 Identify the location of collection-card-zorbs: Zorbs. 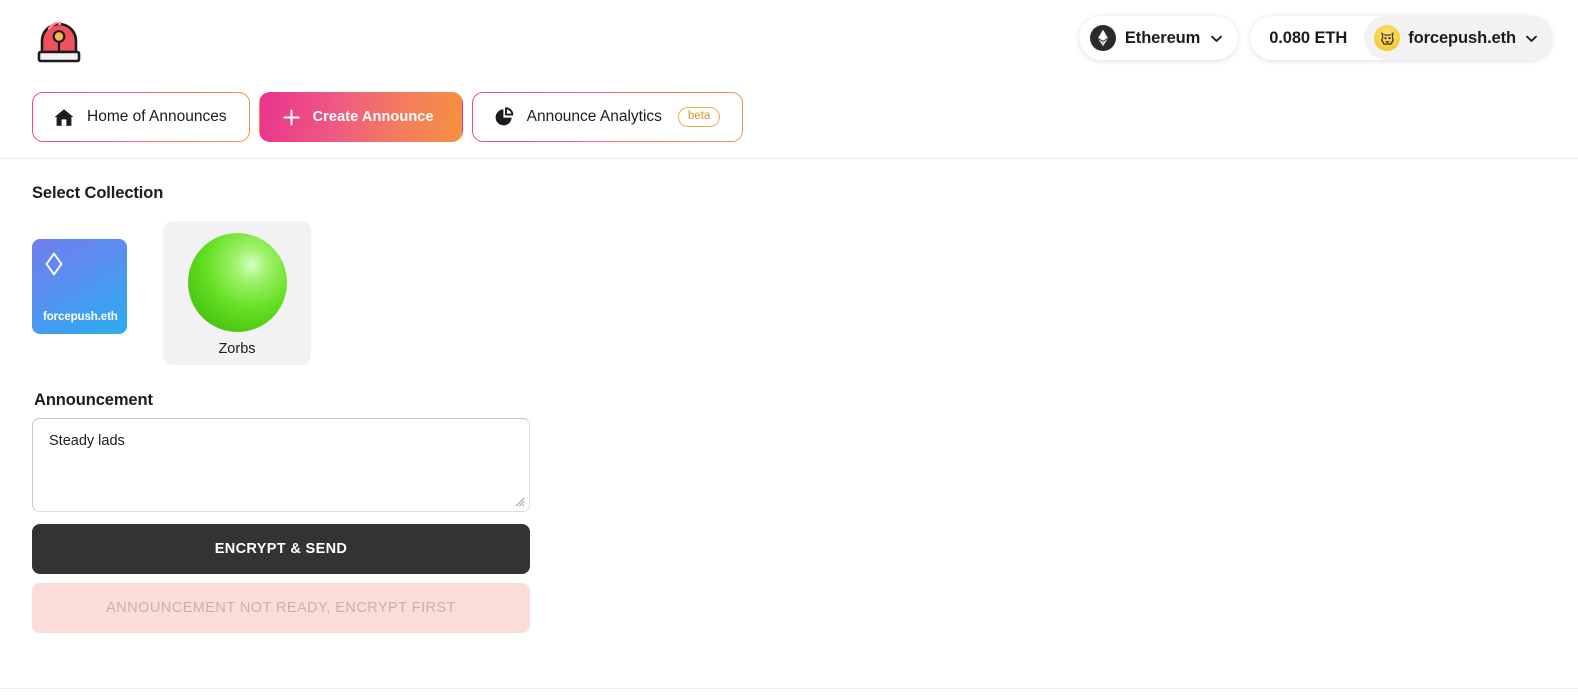
(237, 293).